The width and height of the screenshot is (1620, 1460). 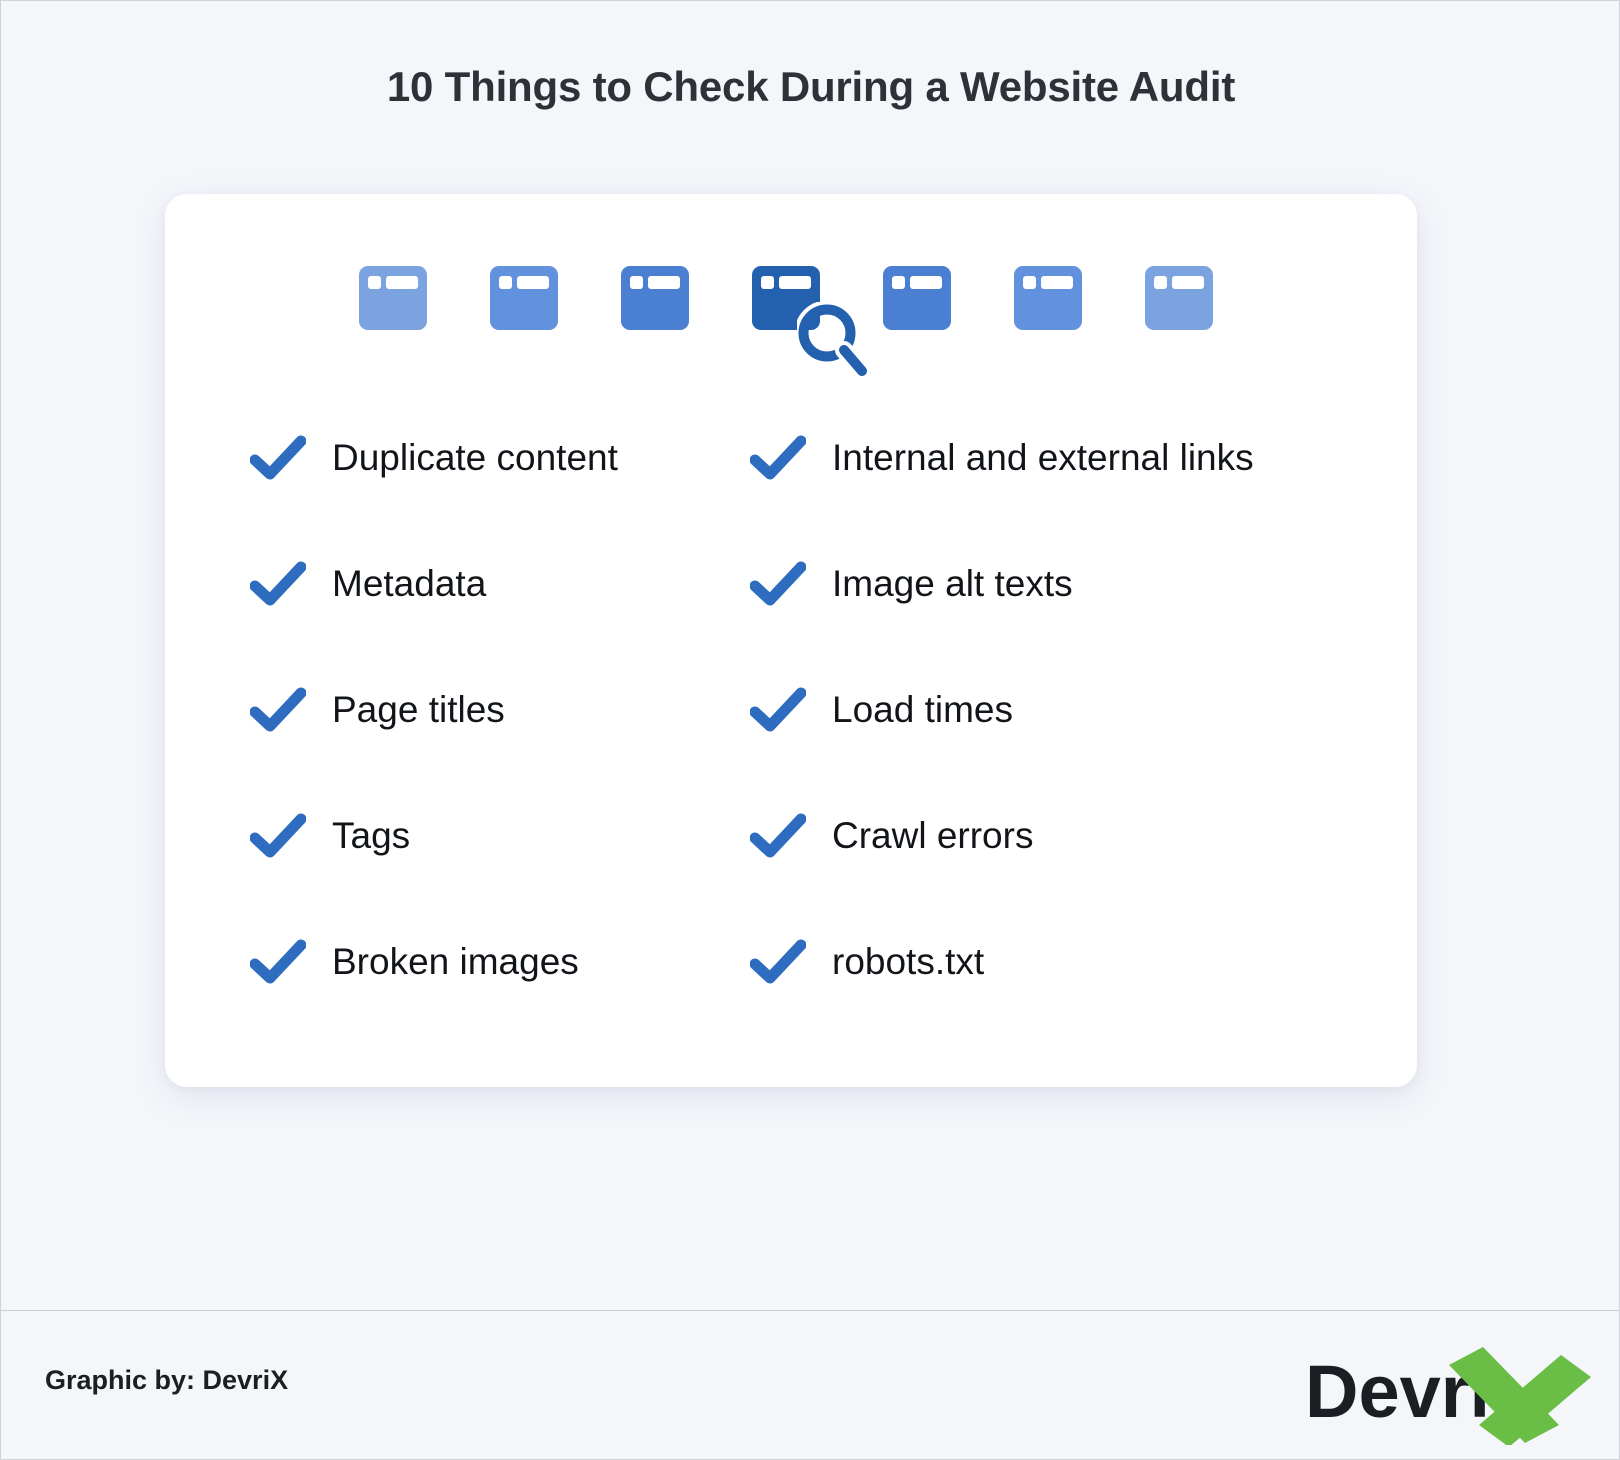 What do you see at coordinates (1070, 835) in the screenshot?
I see `list-item: Crawl errors` at bounding box center [1070, 835].